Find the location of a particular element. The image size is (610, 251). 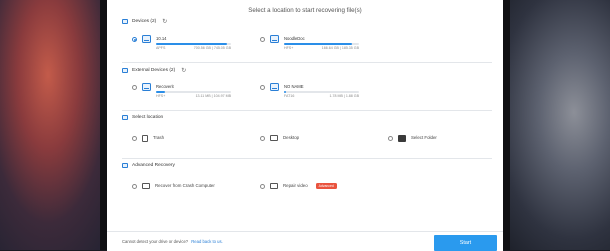

external-drive-icon is located at coordinates (125, 70).